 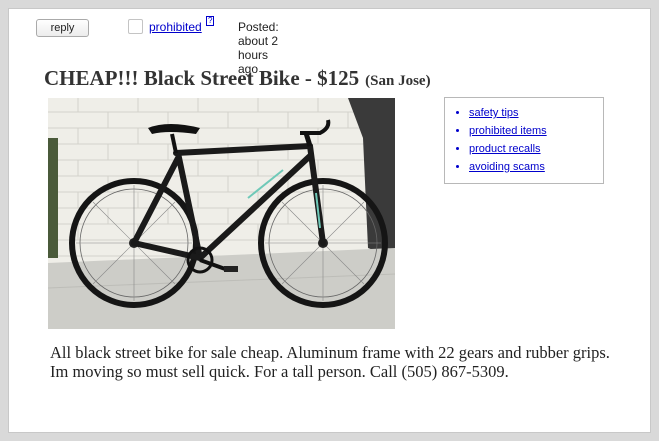 What do you see at coordinates (536, 113) in the screenshot?
I see `tip-link-safety-tips: safety tips` at bounding box center [536, 113].